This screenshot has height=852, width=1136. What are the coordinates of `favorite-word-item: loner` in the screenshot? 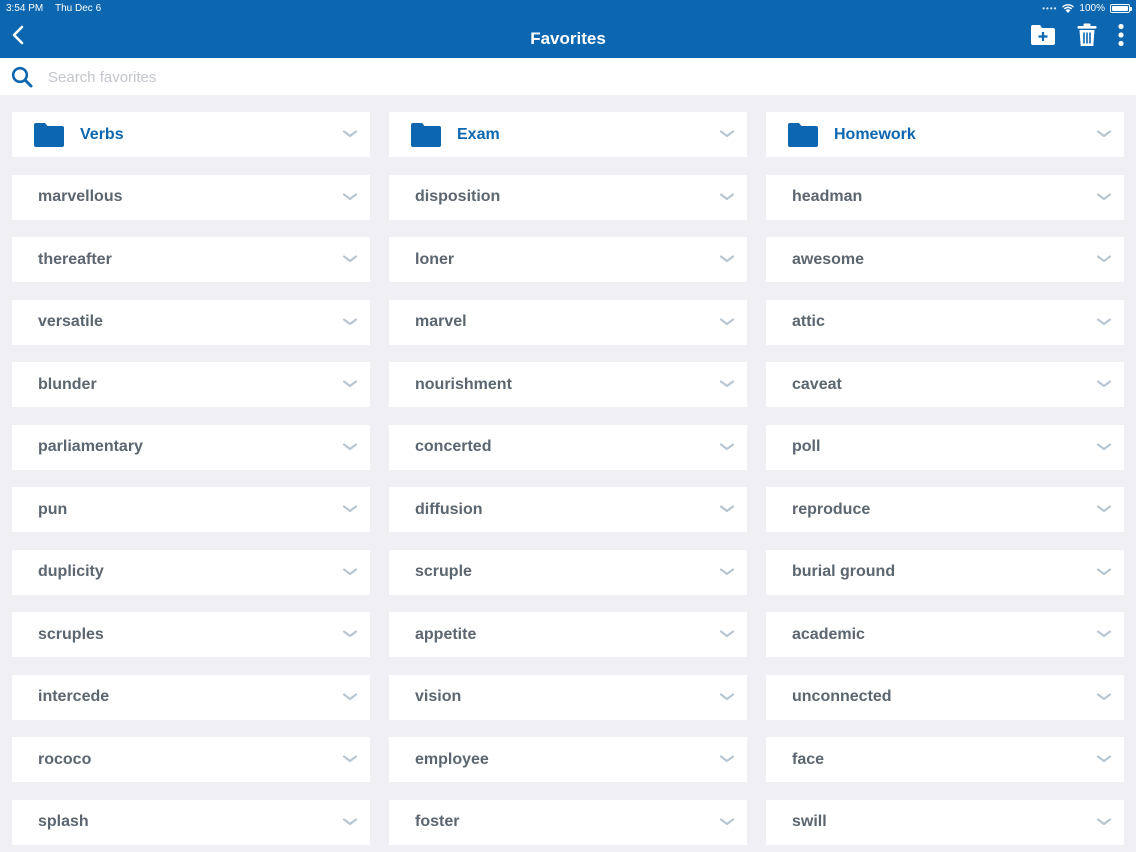 It's located at (568, 259).